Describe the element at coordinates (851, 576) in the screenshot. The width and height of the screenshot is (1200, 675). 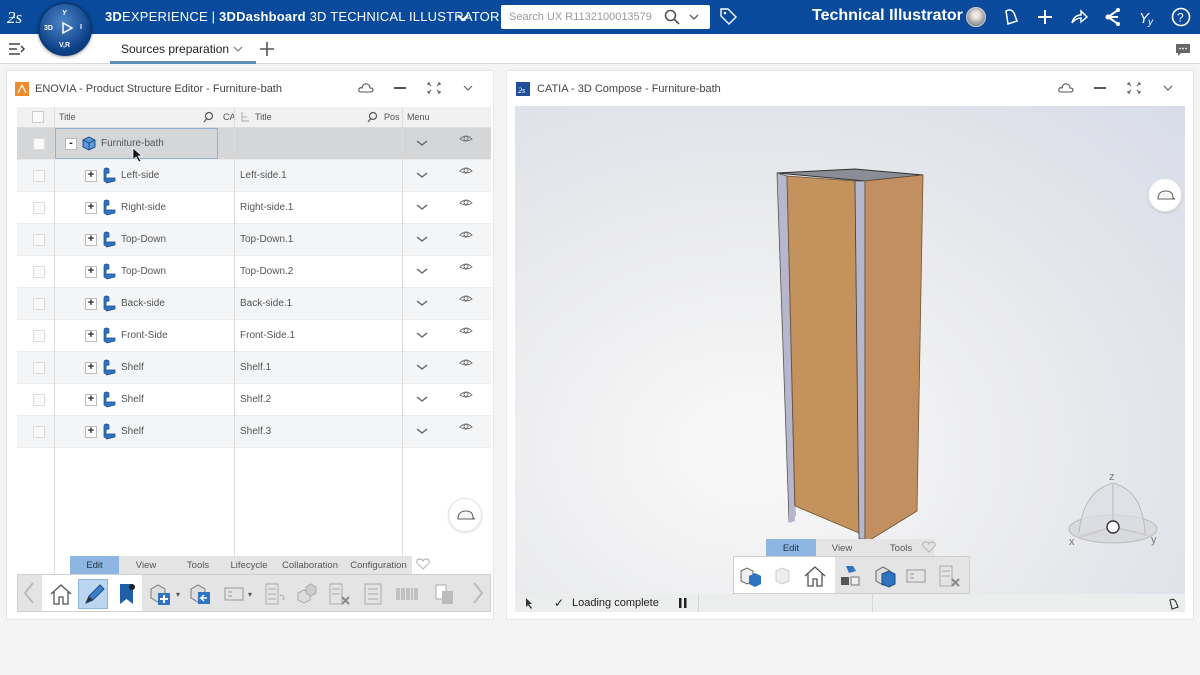
I see `explode-assembly-icon` at that location.